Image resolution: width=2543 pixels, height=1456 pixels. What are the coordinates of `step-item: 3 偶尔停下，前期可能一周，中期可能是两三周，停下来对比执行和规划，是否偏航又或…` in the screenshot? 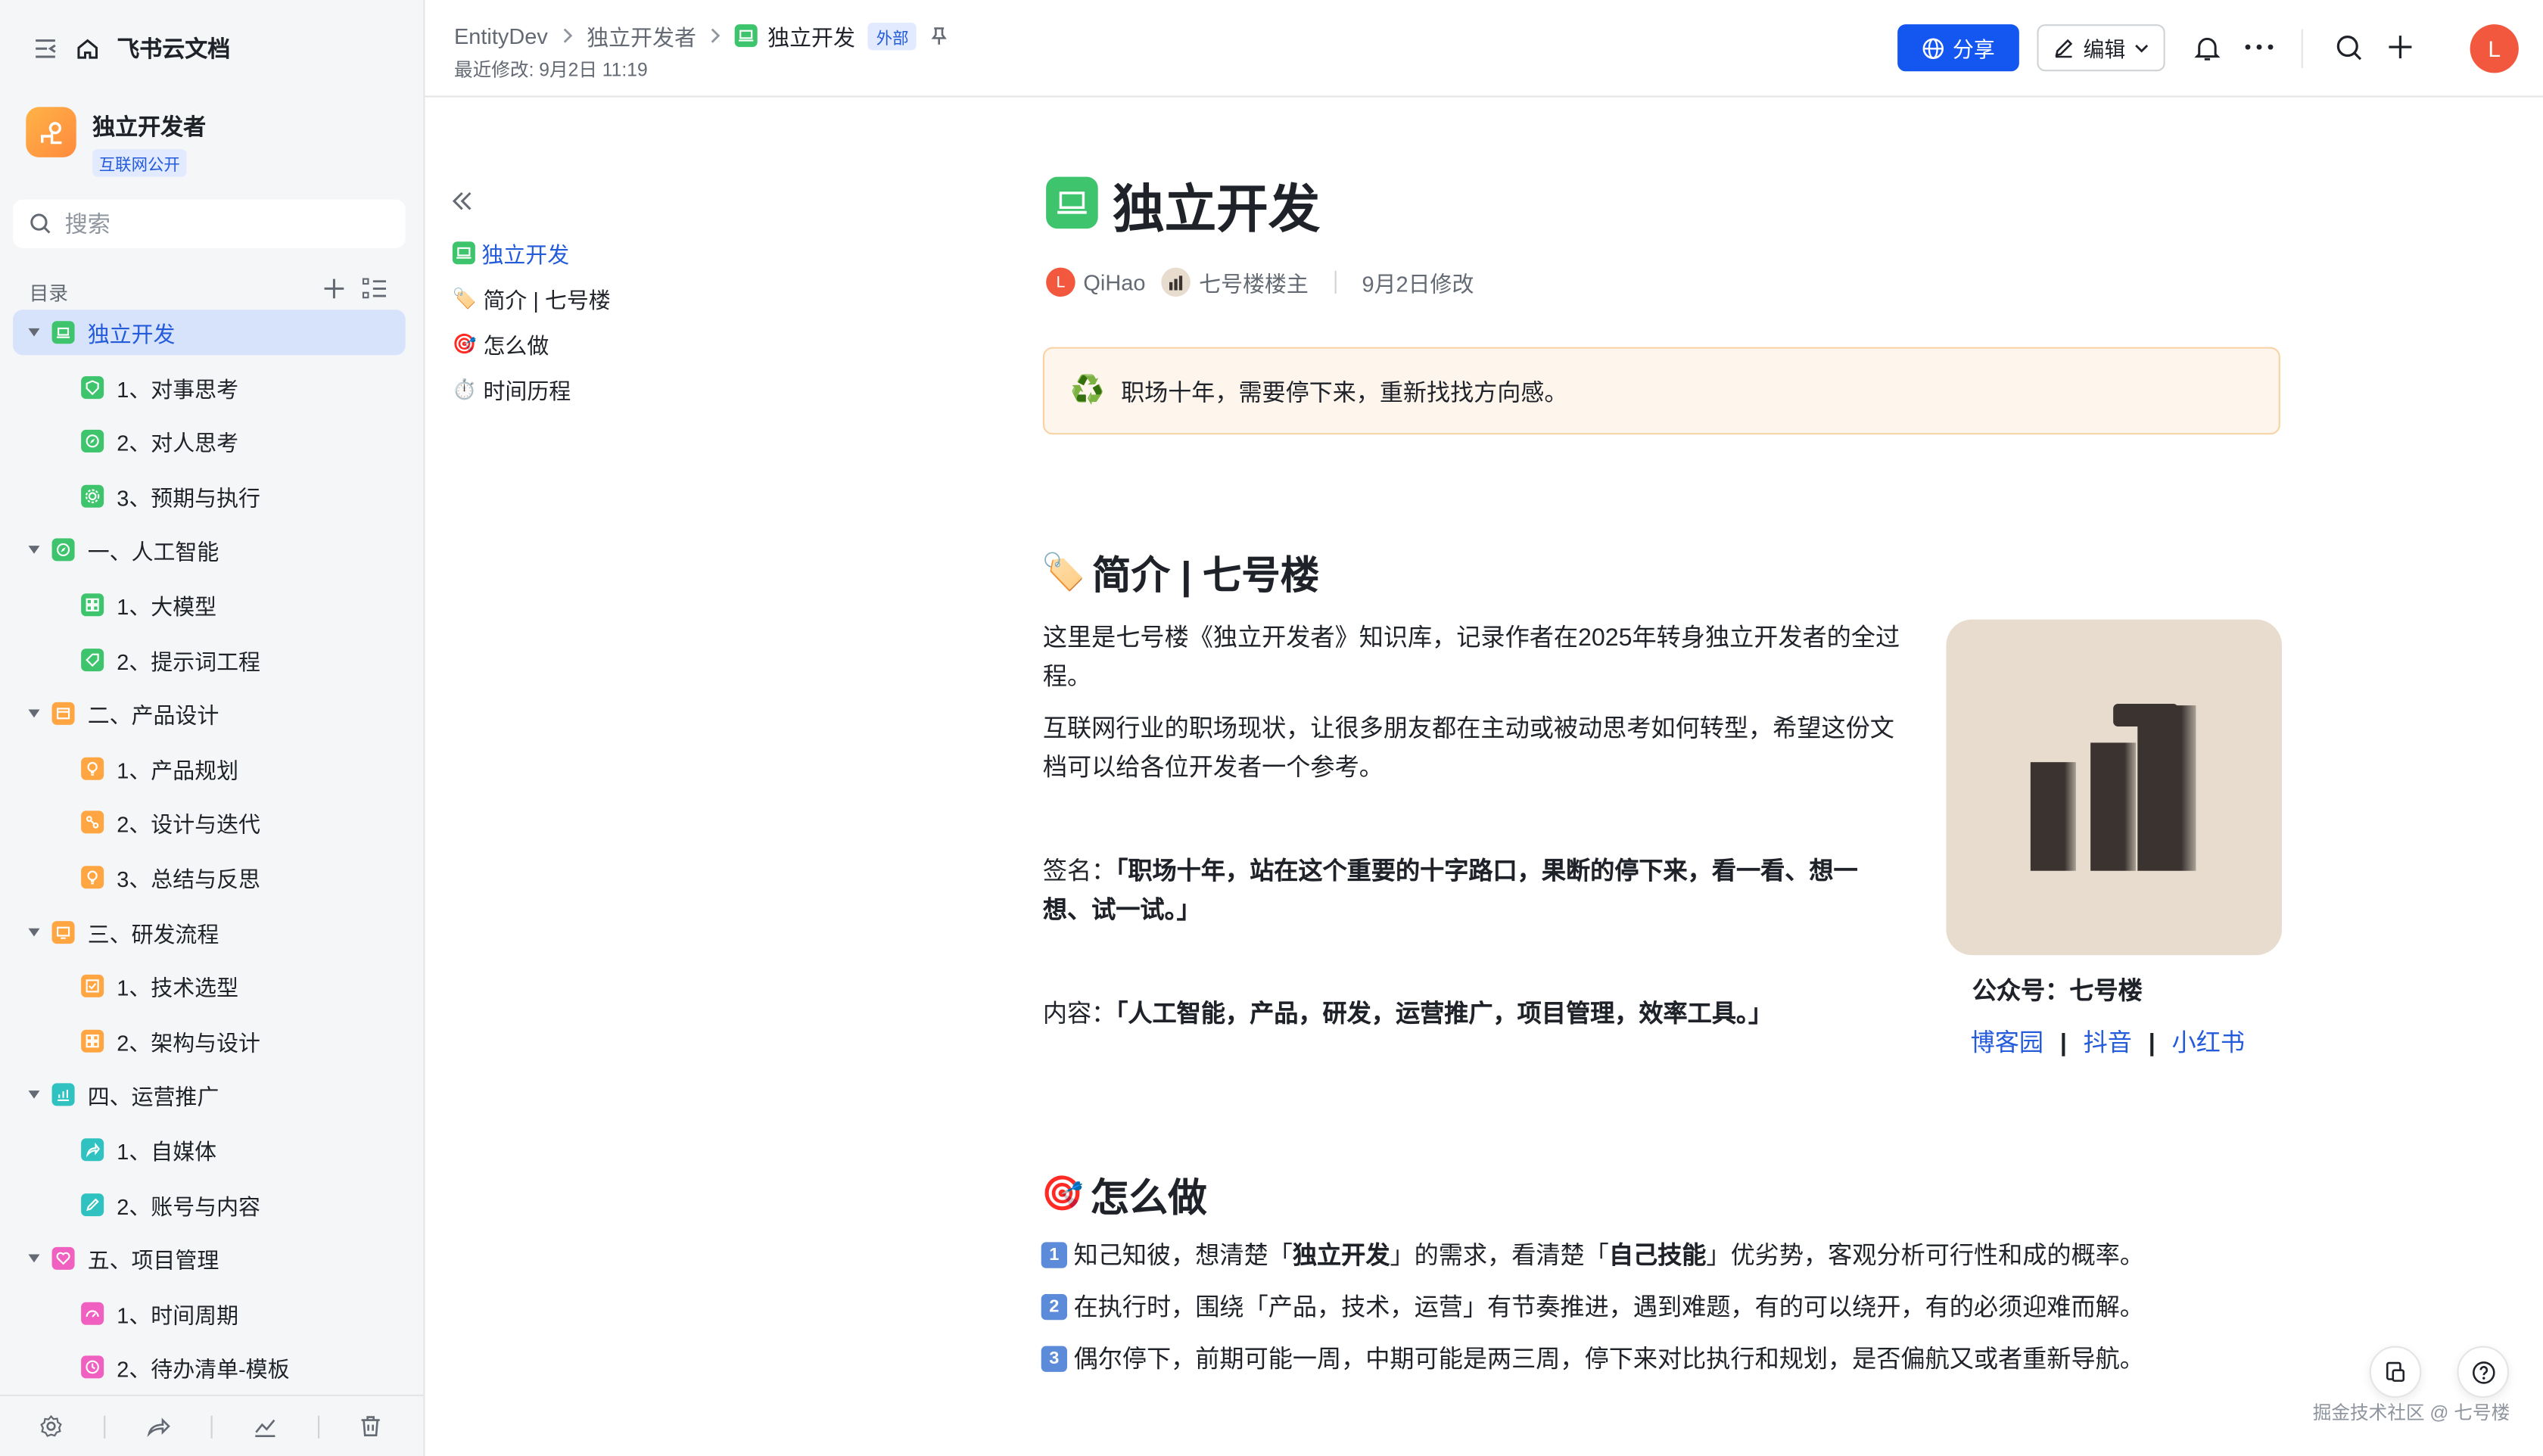 It's located at (1592, 1358).